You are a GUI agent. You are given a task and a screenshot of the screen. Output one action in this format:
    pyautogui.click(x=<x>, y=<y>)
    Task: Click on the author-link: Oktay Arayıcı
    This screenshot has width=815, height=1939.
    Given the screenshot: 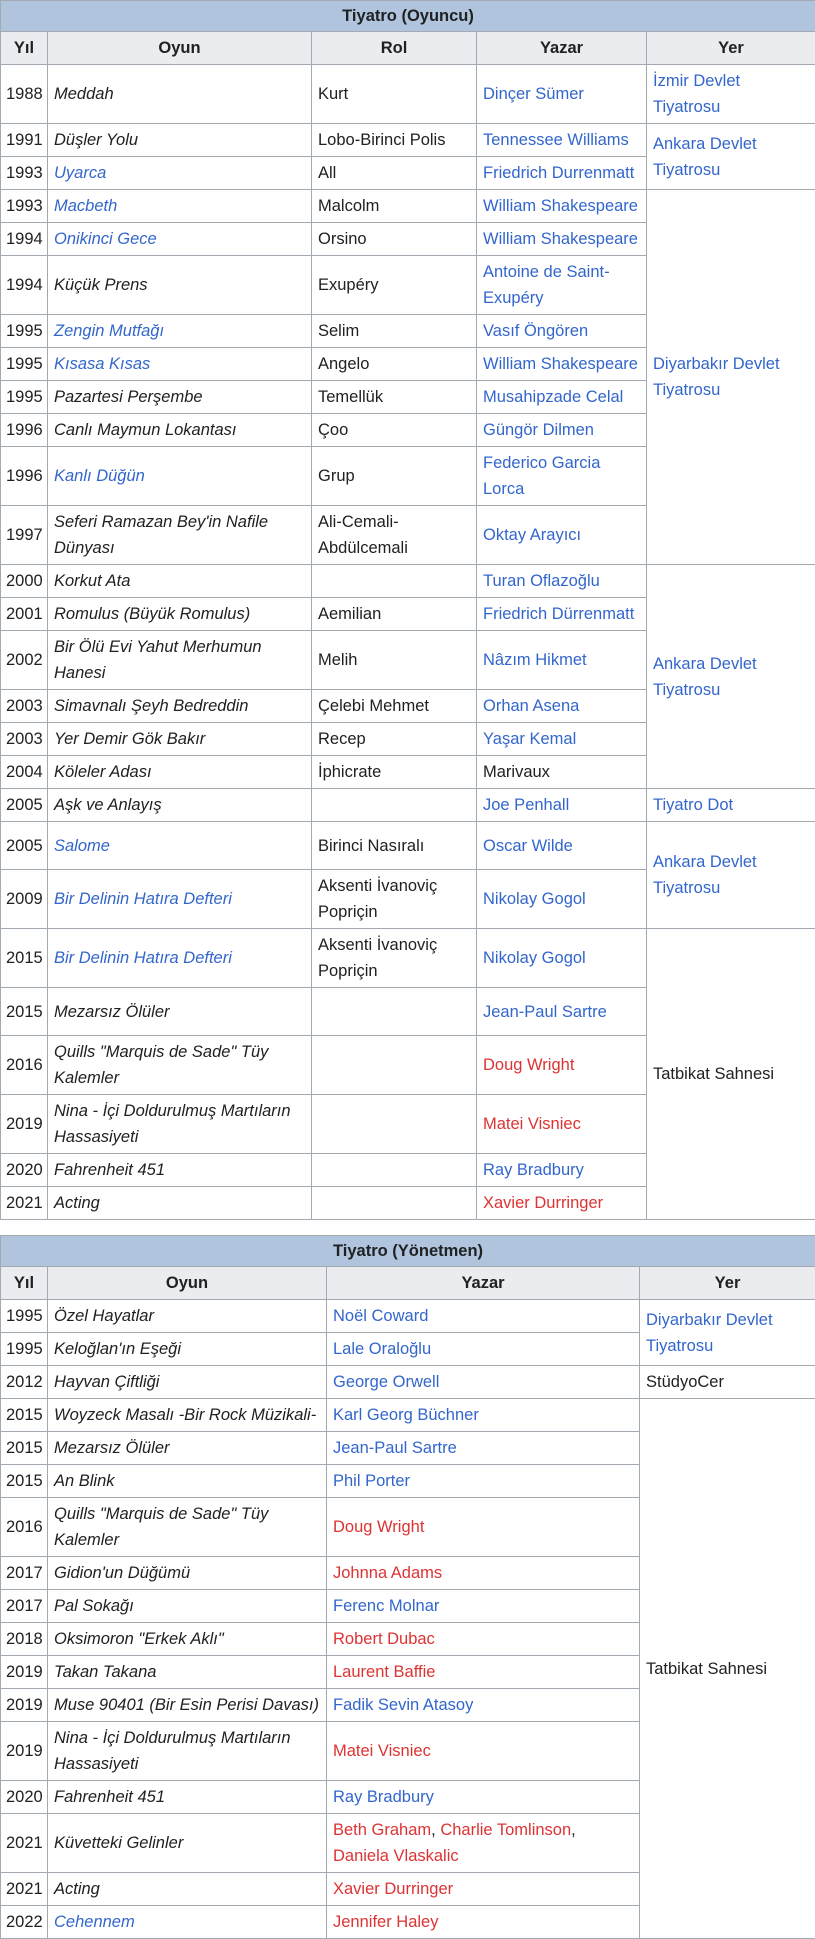 What is the action you would take?
    pyautogui.click(x=562, y=535)
    